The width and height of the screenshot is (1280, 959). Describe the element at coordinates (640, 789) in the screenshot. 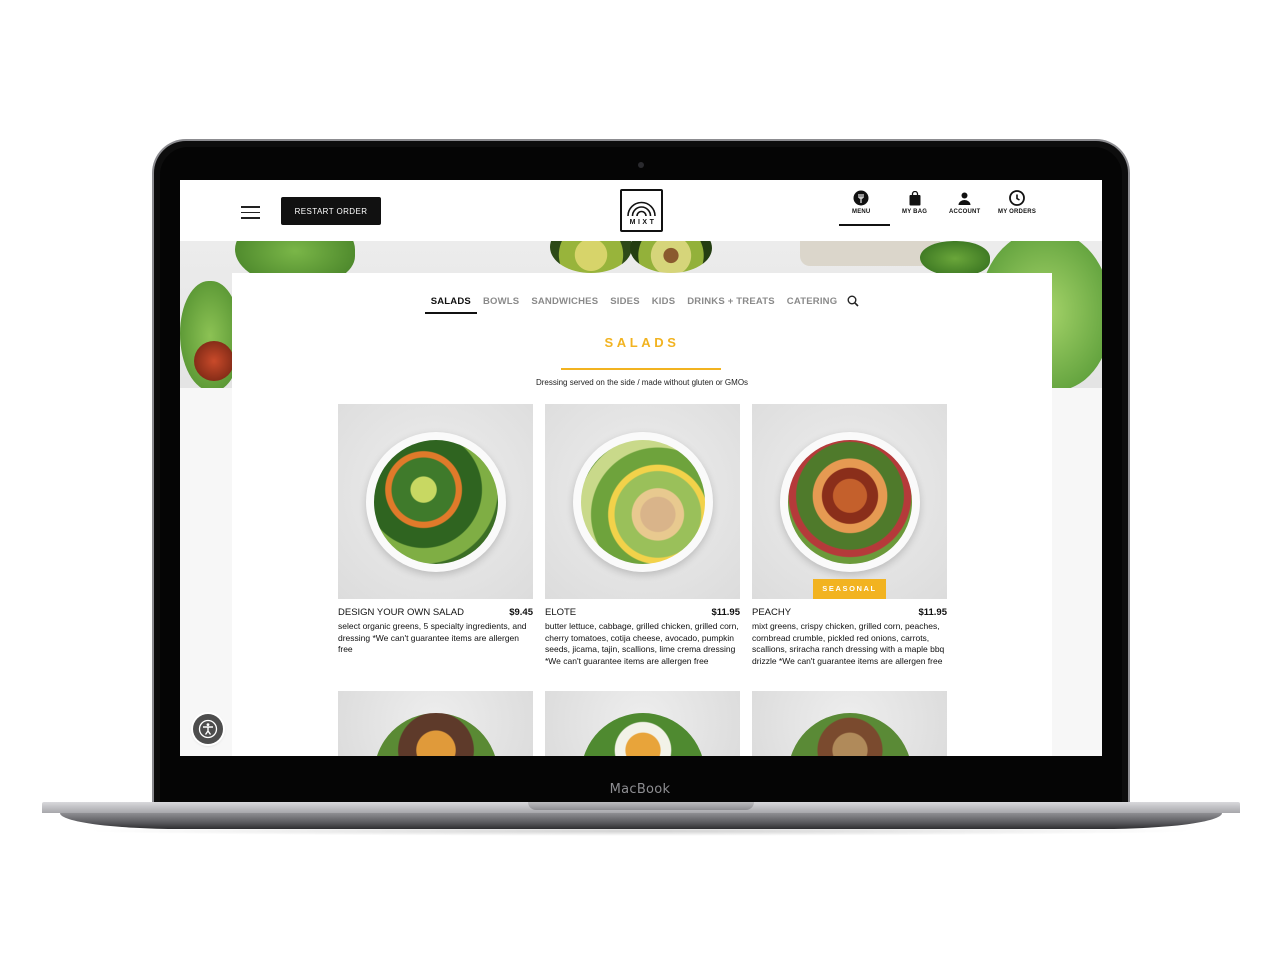

I see `device-label: MacBook` at that location.